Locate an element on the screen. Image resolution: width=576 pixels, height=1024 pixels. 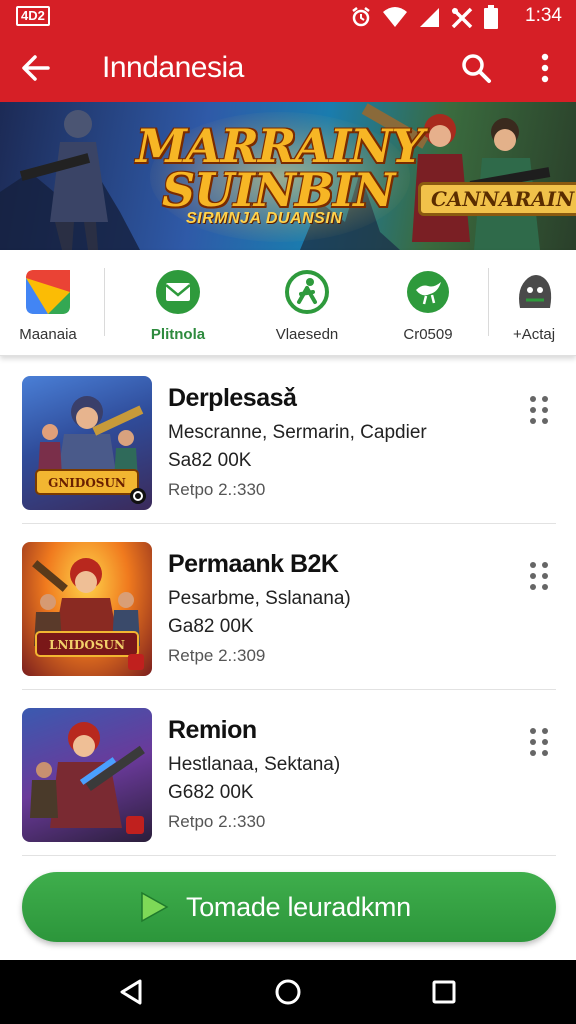
category-label: +Actaj is located at coordinates (534, 334).